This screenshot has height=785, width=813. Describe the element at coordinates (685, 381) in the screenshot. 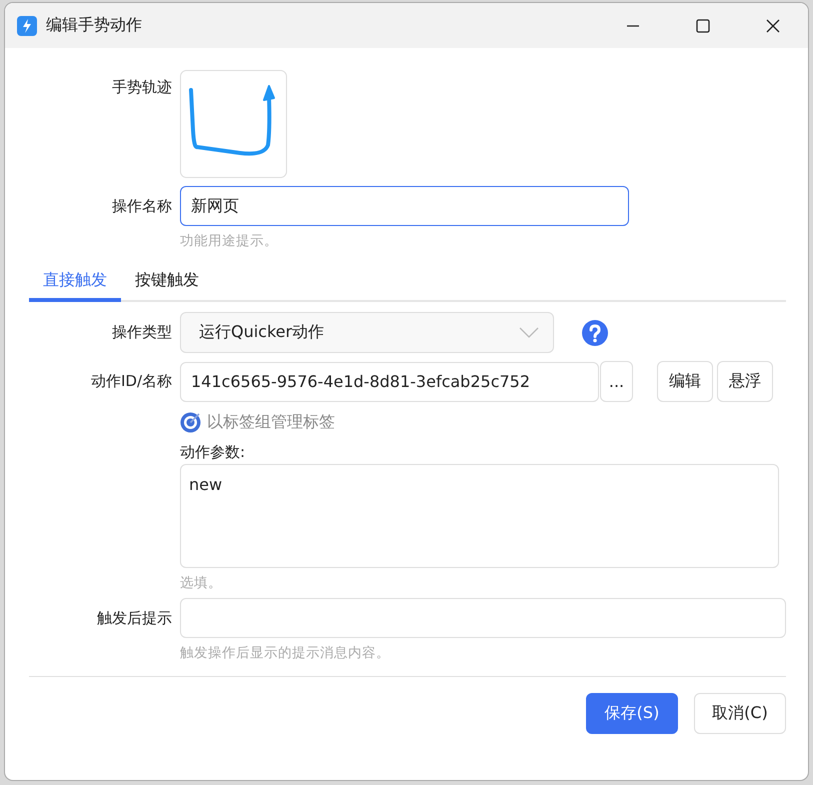

I see `action-button: 编辑` at that location.